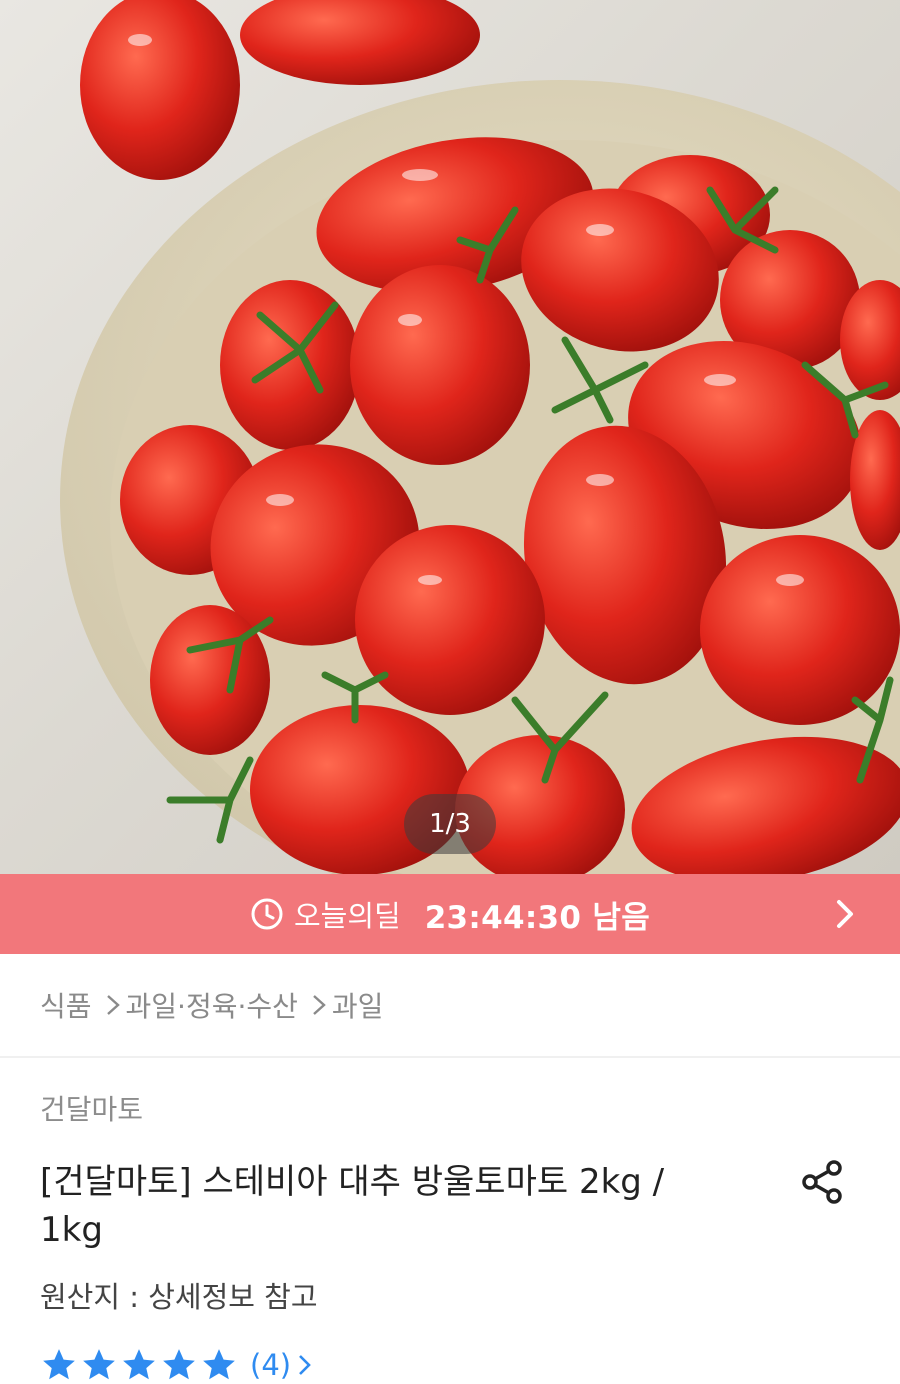 This screenshot has width=900, height=1384. I want to click on breadcrumb-item: 과일·정육·수산, so click(212, 1005).